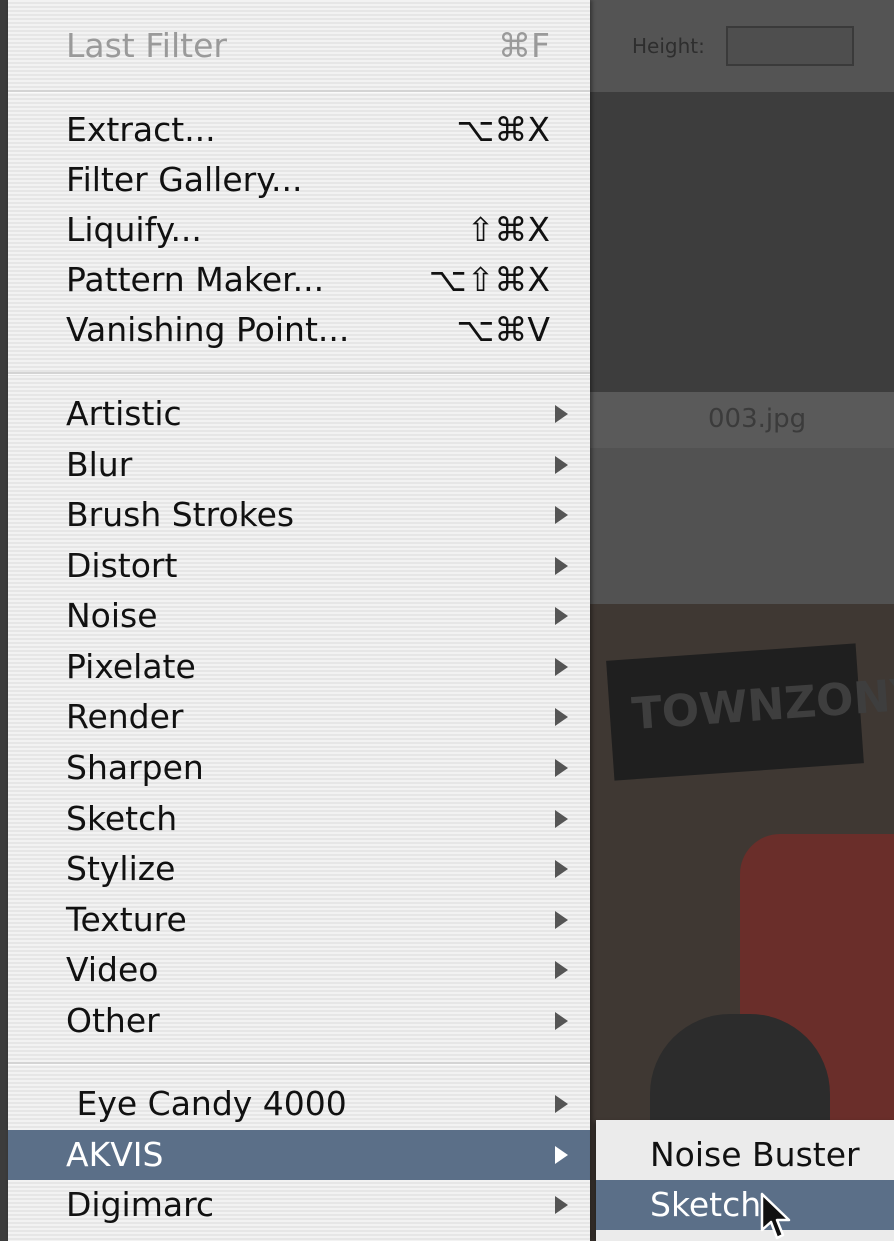 The image size is (894, 1241). I want to click on menu-item-video: Video, so click(299, 970).